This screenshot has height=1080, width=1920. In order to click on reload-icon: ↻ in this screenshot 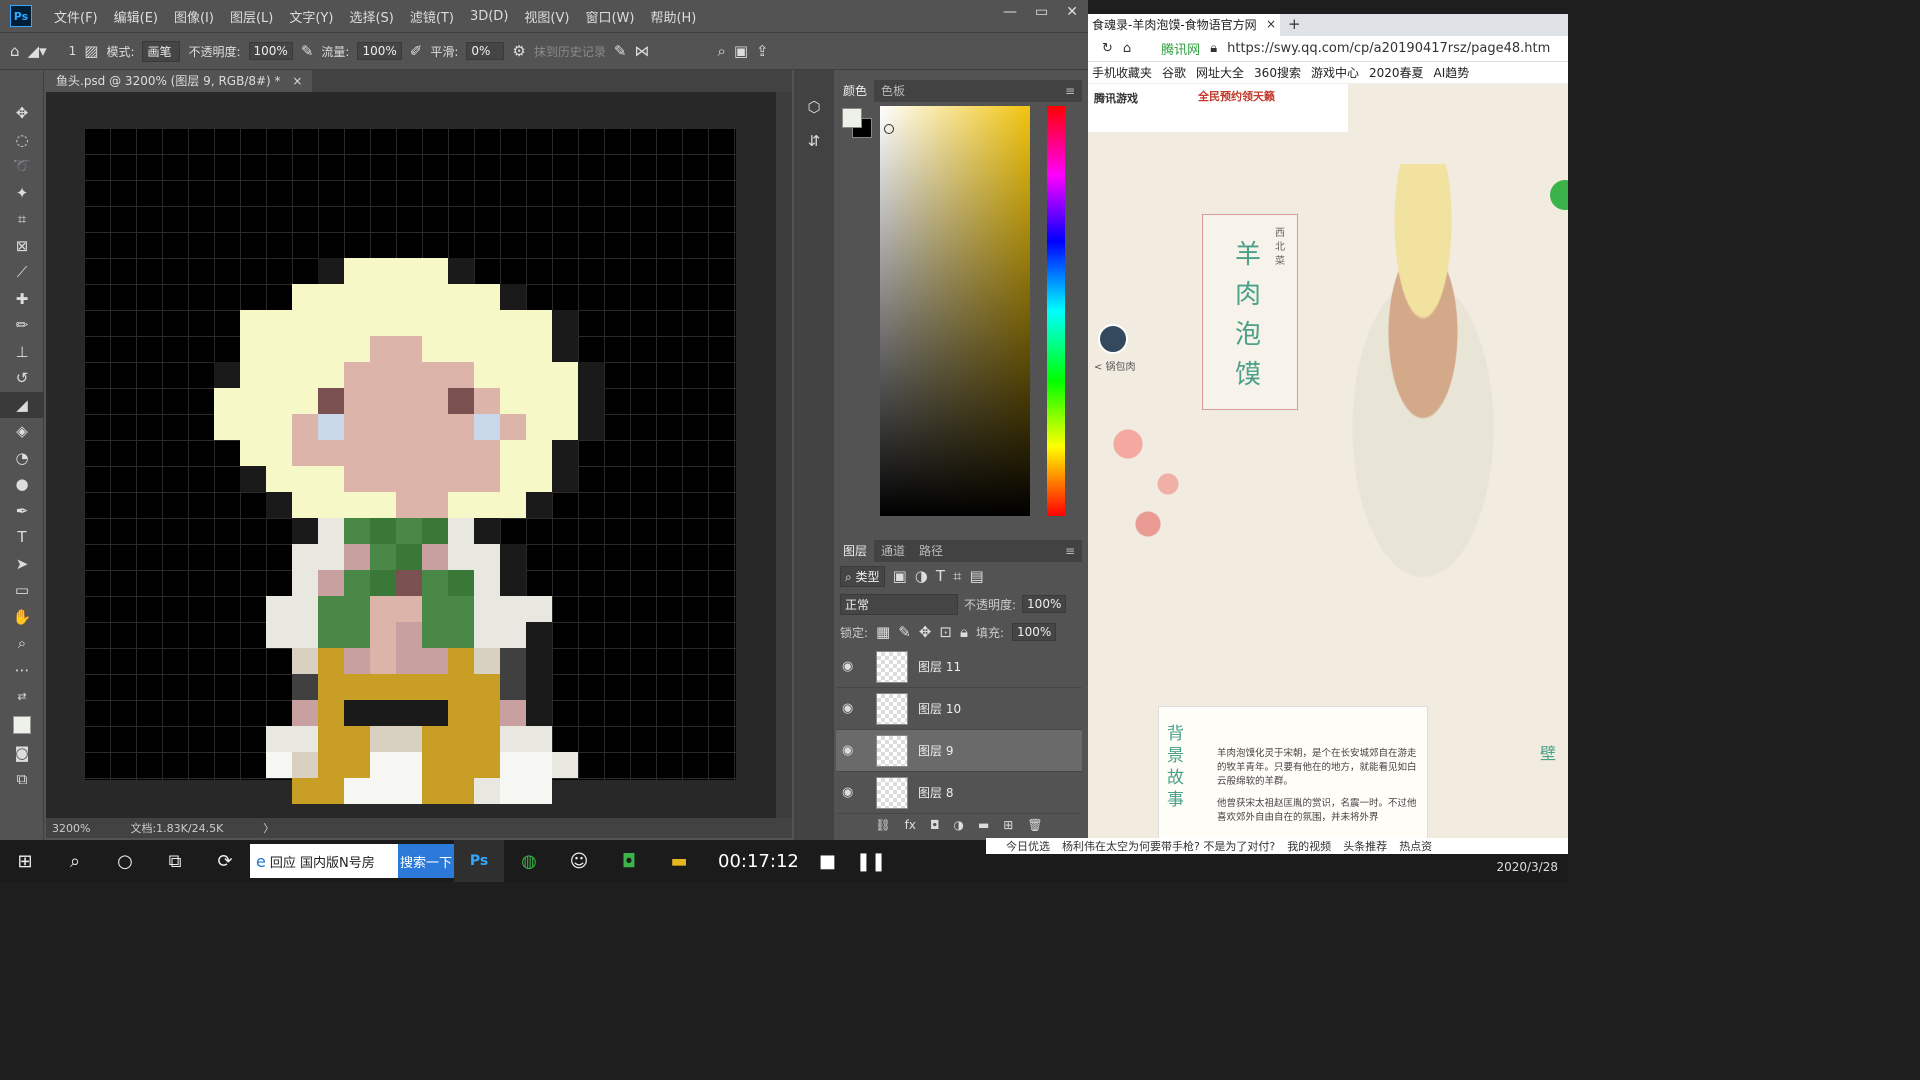, I will do `click(1107, 48)`.